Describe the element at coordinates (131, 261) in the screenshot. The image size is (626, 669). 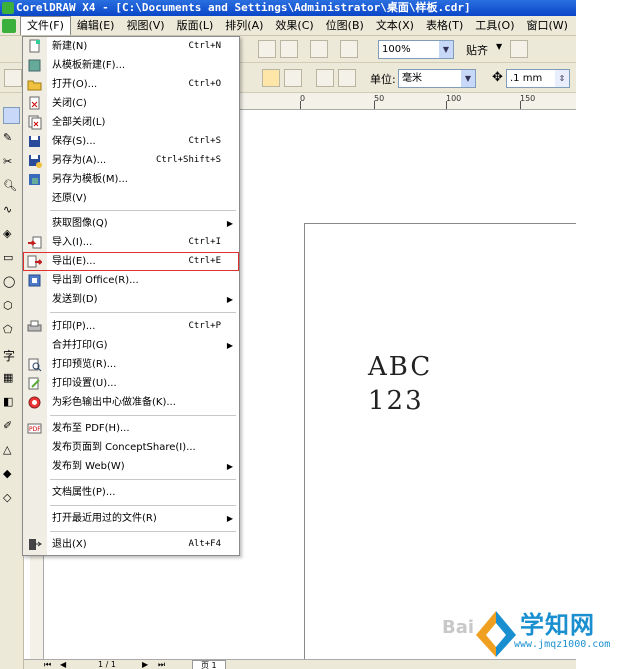
I see `menu-item-export: 导出(E)... Ctrl+E` at that location.